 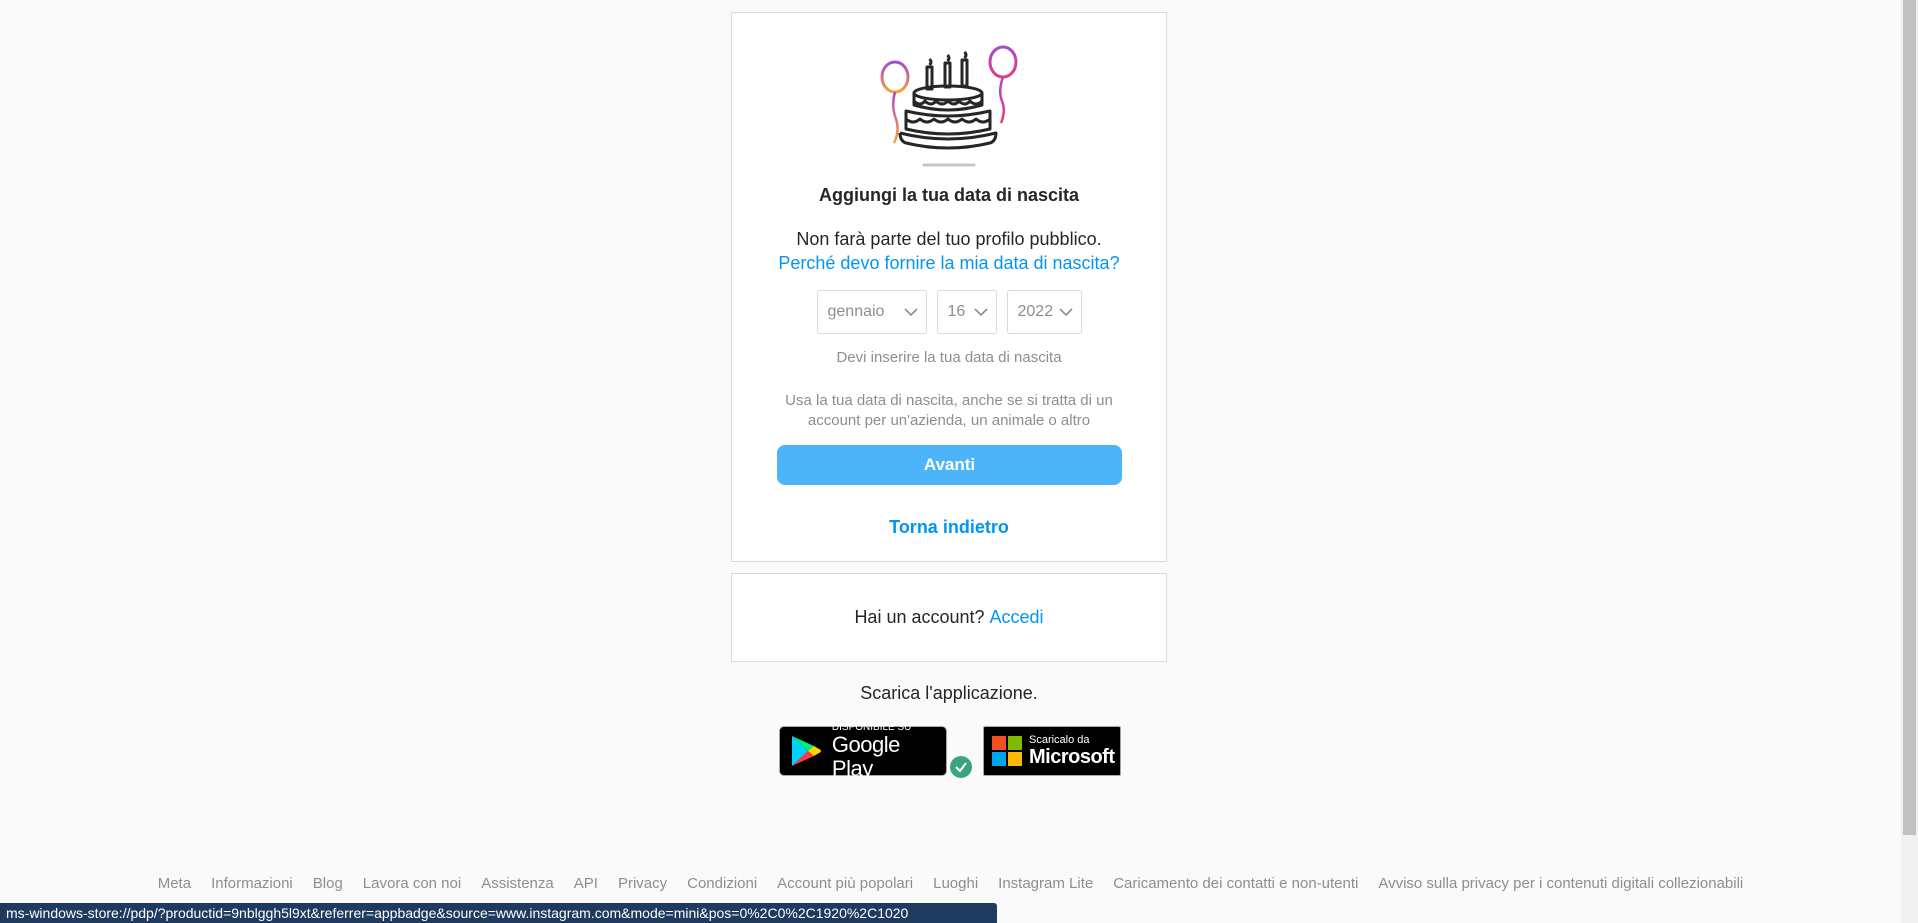 I want to click on footer-link: Assistenza, so click(x=517, y=883).